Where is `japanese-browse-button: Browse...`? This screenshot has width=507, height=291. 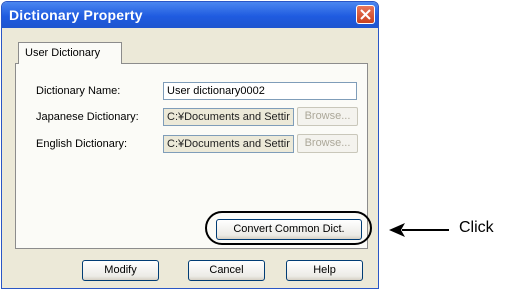 japanese-browse-button: Browse... is located at coordinates (327, 116).